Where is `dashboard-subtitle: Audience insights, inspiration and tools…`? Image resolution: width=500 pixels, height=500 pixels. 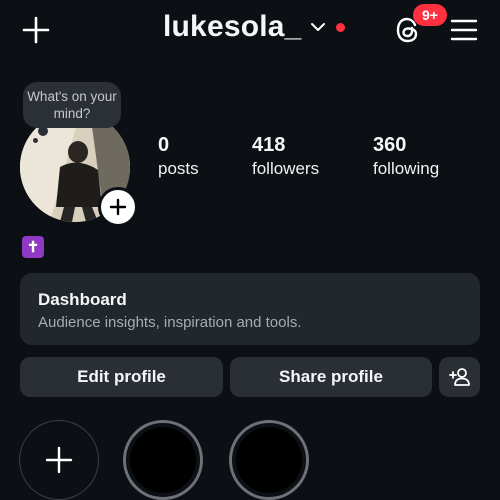 dashboard-subtitle: Audience insights, inspiration and tools… is located at coordinates (170, 322).